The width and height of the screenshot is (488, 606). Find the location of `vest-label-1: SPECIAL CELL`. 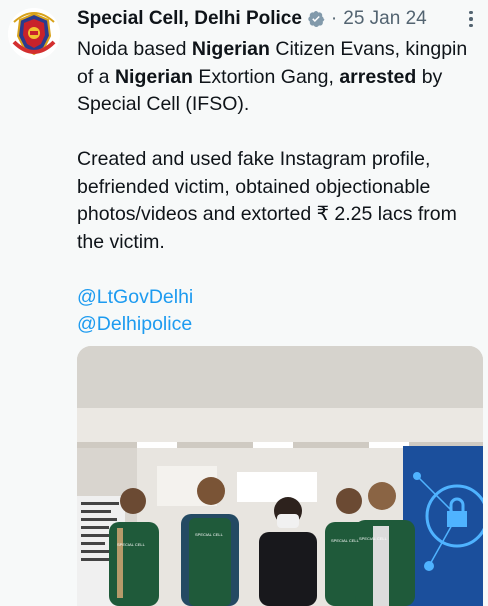

vest-label-1: SPECIAL CELL is located at coordinates (131, 544).